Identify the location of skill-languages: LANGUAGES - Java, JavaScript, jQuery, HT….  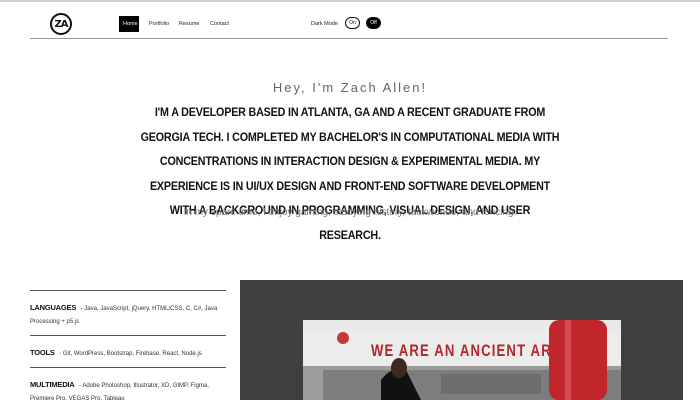
(128, 312).